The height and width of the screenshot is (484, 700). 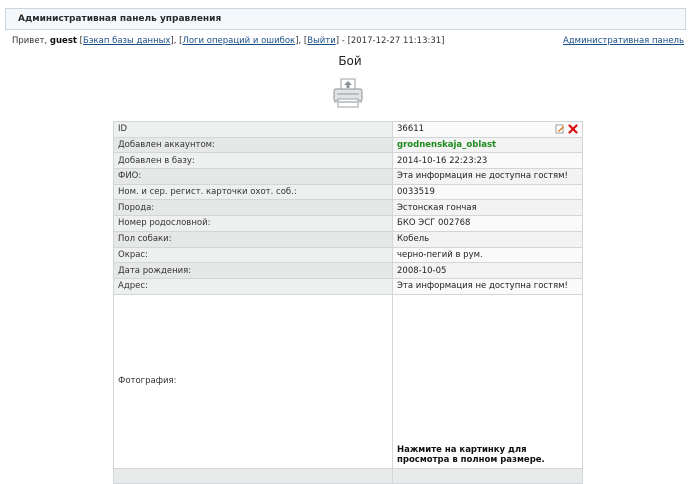 I want to click on row-value: 2008-10-05, so click(x=487, y=270).